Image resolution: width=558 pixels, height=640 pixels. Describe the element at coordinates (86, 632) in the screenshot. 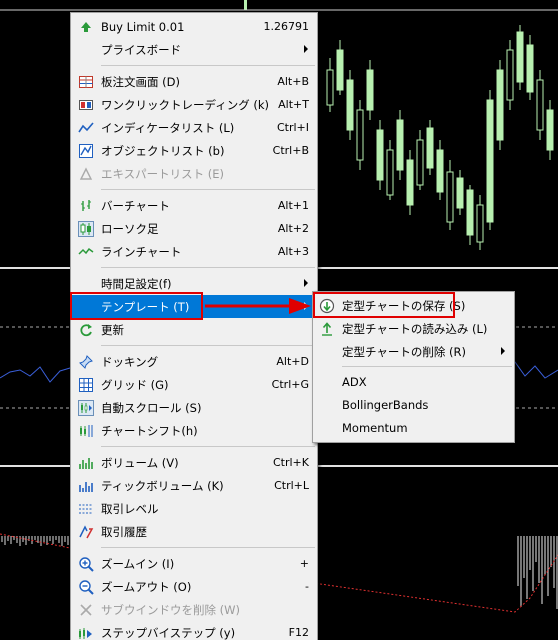

I see `step-by-step-icon` at that location.